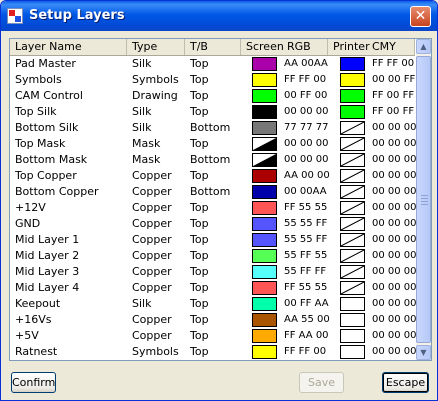 Image resolution: width=438 pixels, height=401 pixels. I want to click on header-layer-name: Layer Name, so click(68, 47).